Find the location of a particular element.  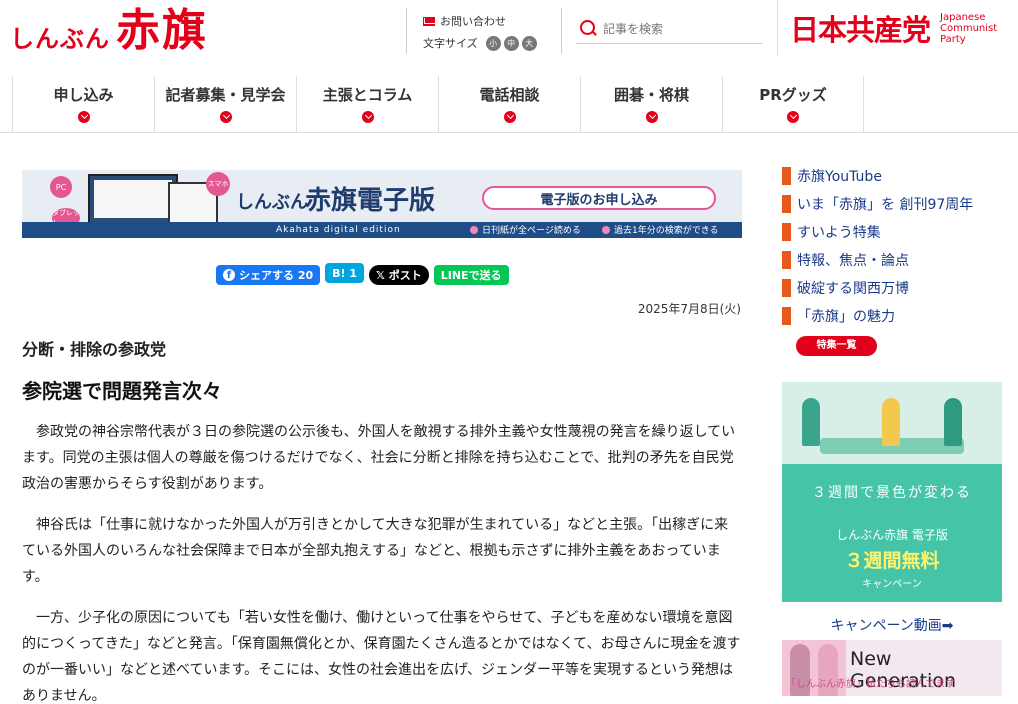

nav-item-columns: 主張とコラム is located at coordinates (367, 104).